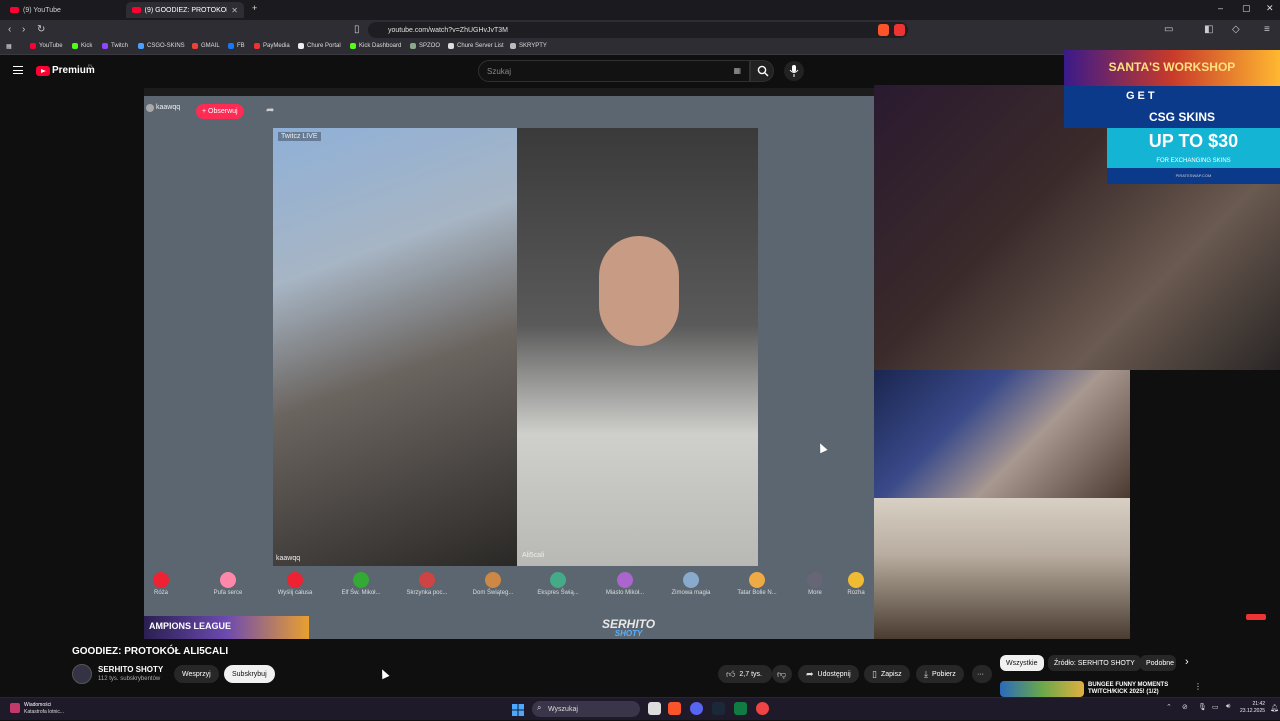 The height and width of the screenshot is (721, 1280). I want to click on apps-icon: ▦, so click(9, 46).